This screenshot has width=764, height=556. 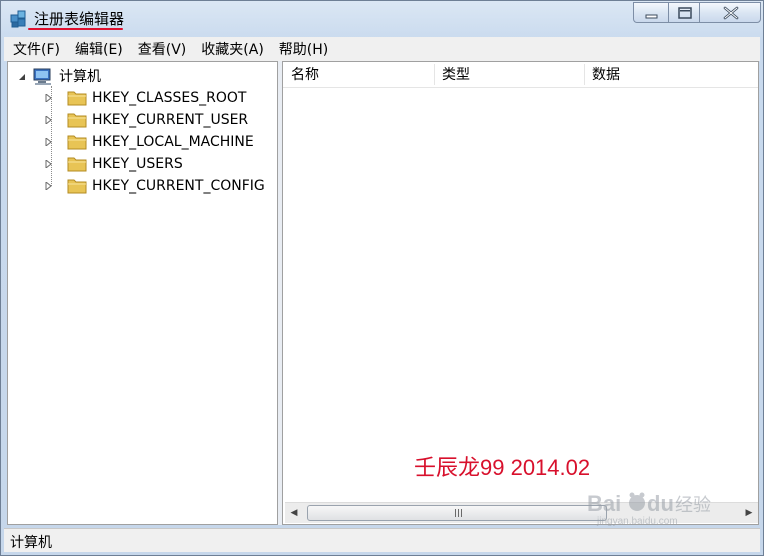 What do you see at coordinates (22, 77) in the screenshot?
I see `collapse-arrow-icon` at bounding box center [22, 77].